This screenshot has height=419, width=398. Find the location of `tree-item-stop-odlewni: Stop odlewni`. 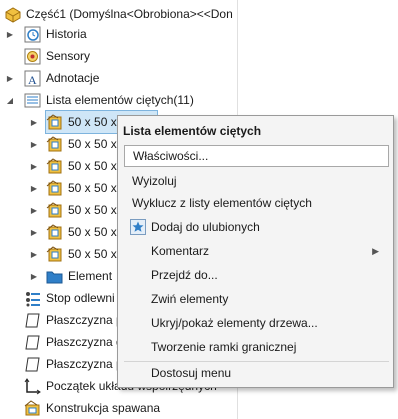

tree-item-stop-odlewni: Stop odlewni is located at coordinates (69, 298).